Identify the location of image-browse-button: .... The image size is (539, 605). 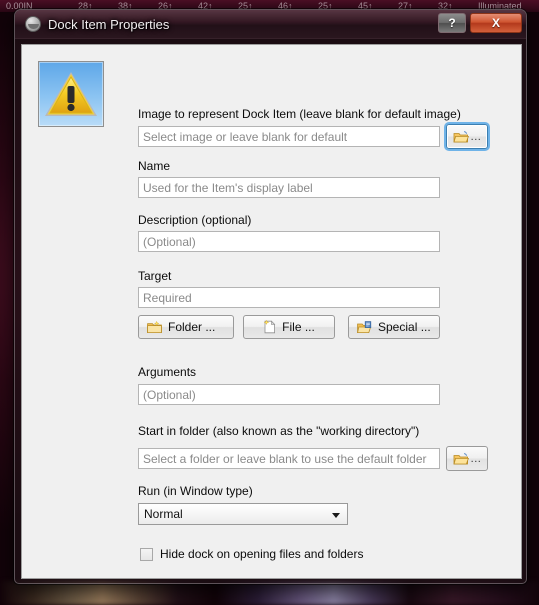
(467, 136).